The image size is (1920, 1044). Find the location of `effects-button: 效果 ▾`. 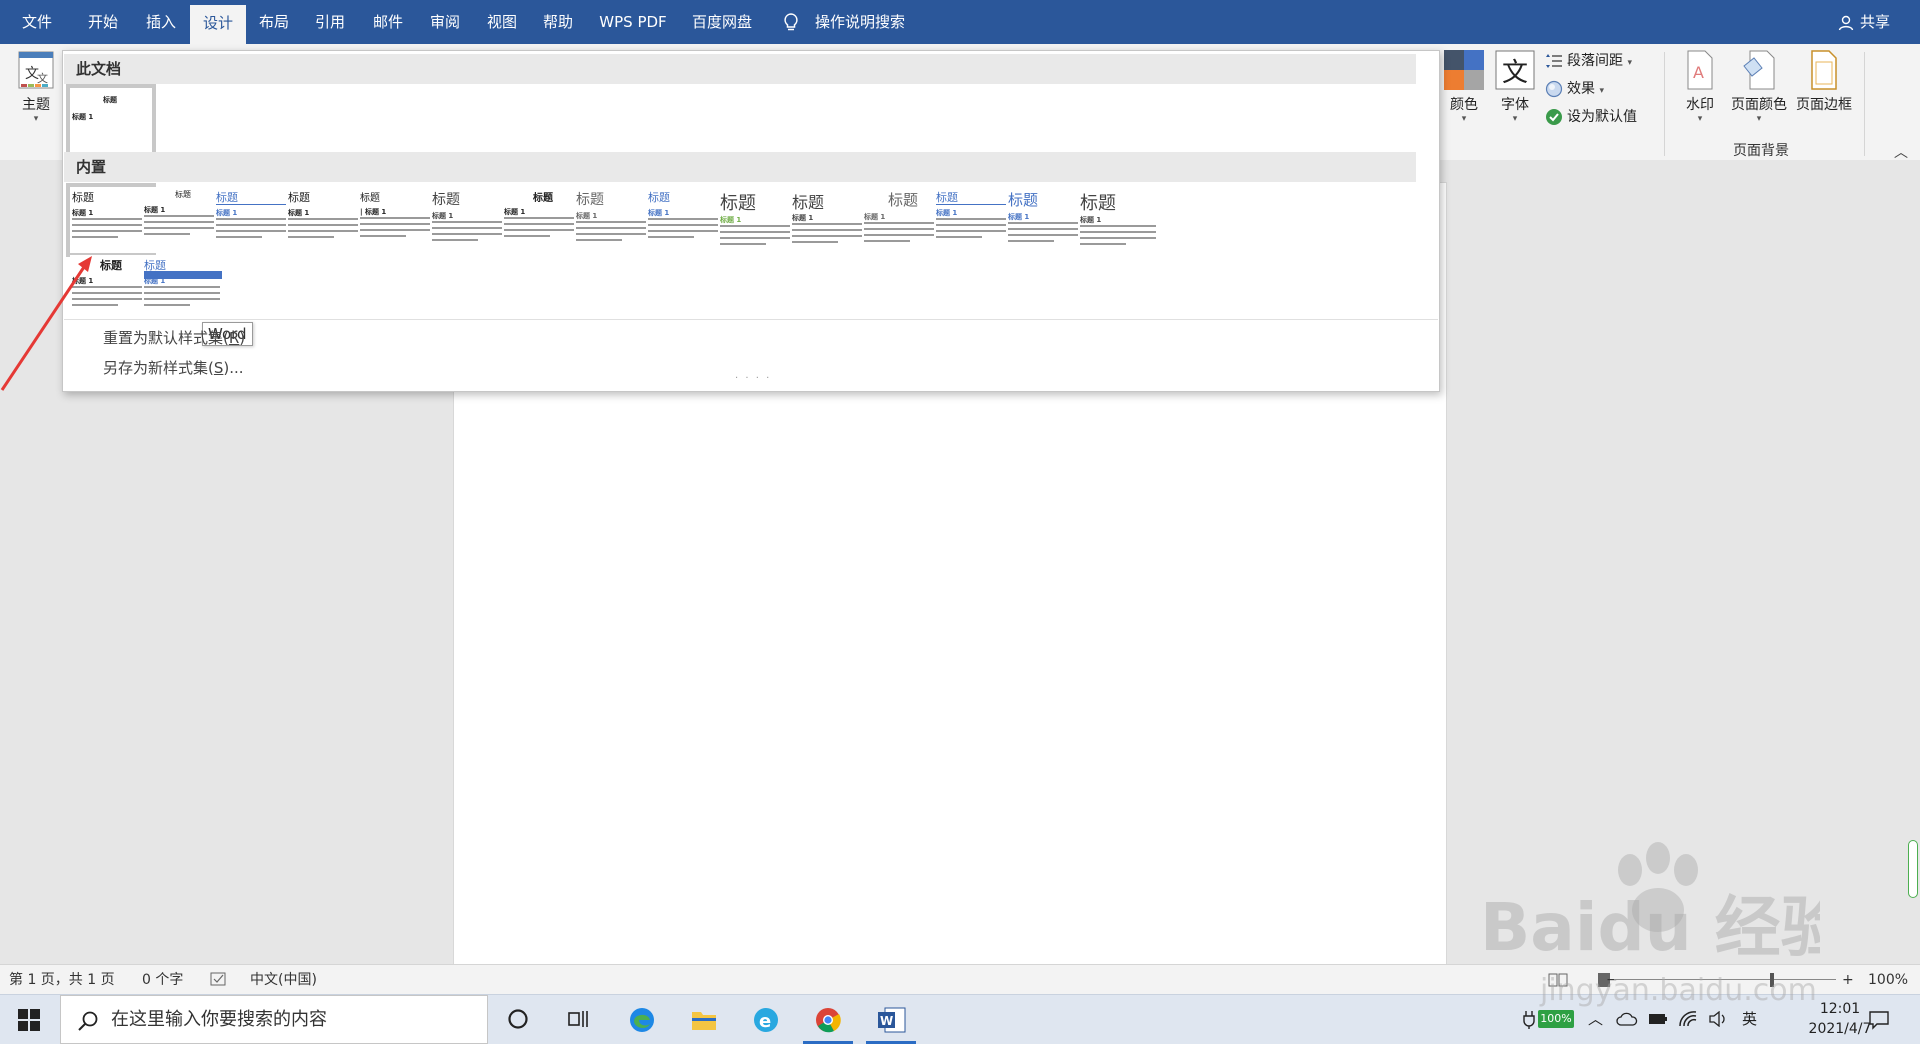

effects-button: 效果 ▾ is located at coordinates (1574, 88).